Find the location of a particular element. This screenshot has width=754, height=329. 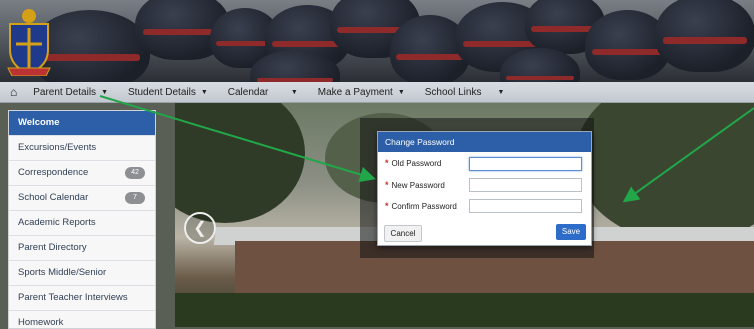

home-icon: ⌂ is located at coordinates (11, 92).